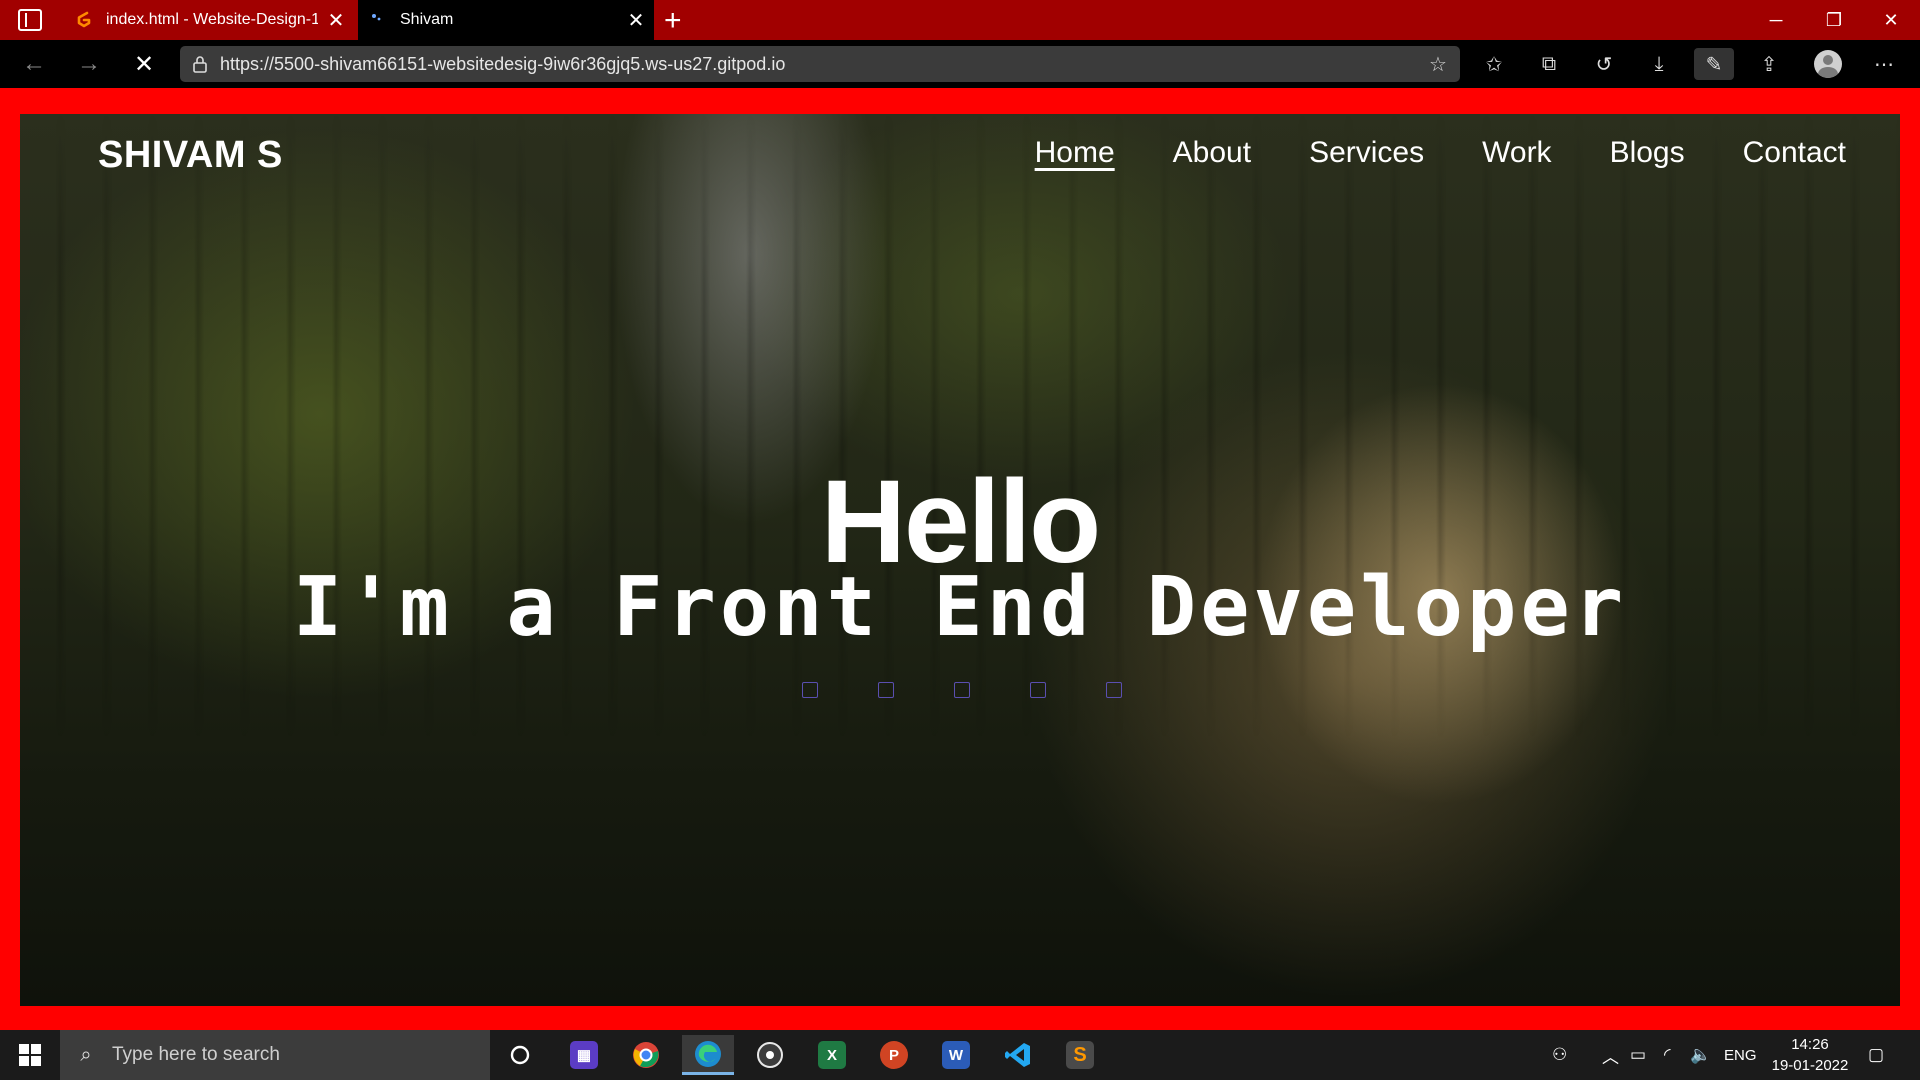  Describe the element at coordinates (89, 64) in the screenshot. I see `forward-icon: →` at that location.